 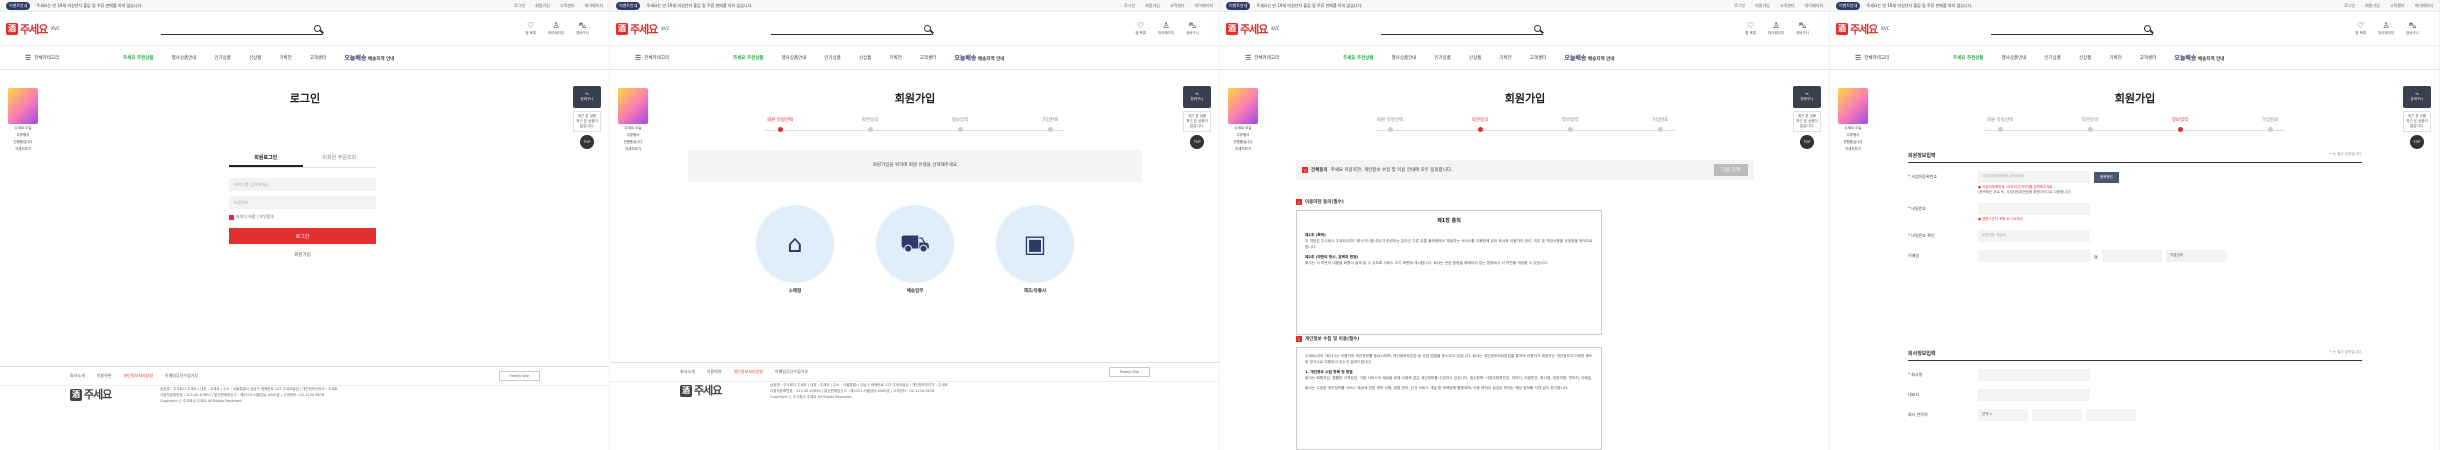 What do you see at coordinates (302, 217) in the screenshot?
I see `save-id-checkbox: 아이디 저장 / 보안접속` at bounding box center [302, 217].